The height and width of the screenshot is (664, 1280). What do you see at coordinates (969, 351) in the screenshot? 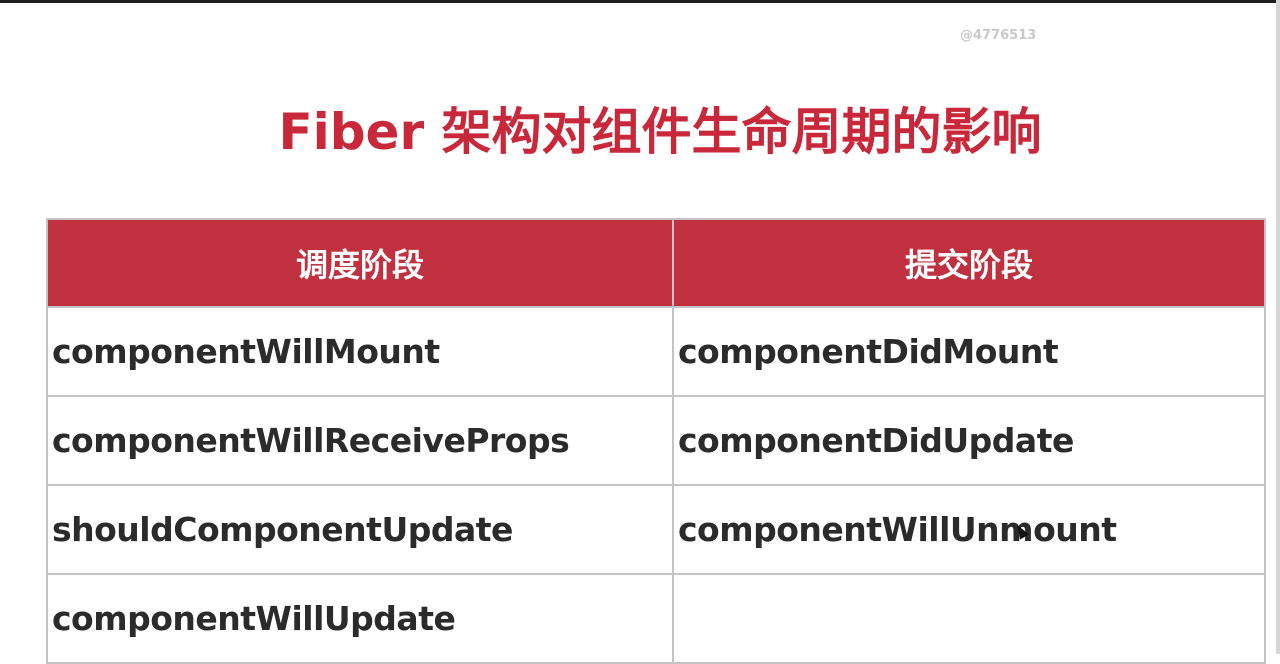
I see `table-cell: componentDidMount` at bounding box center [969, 351].